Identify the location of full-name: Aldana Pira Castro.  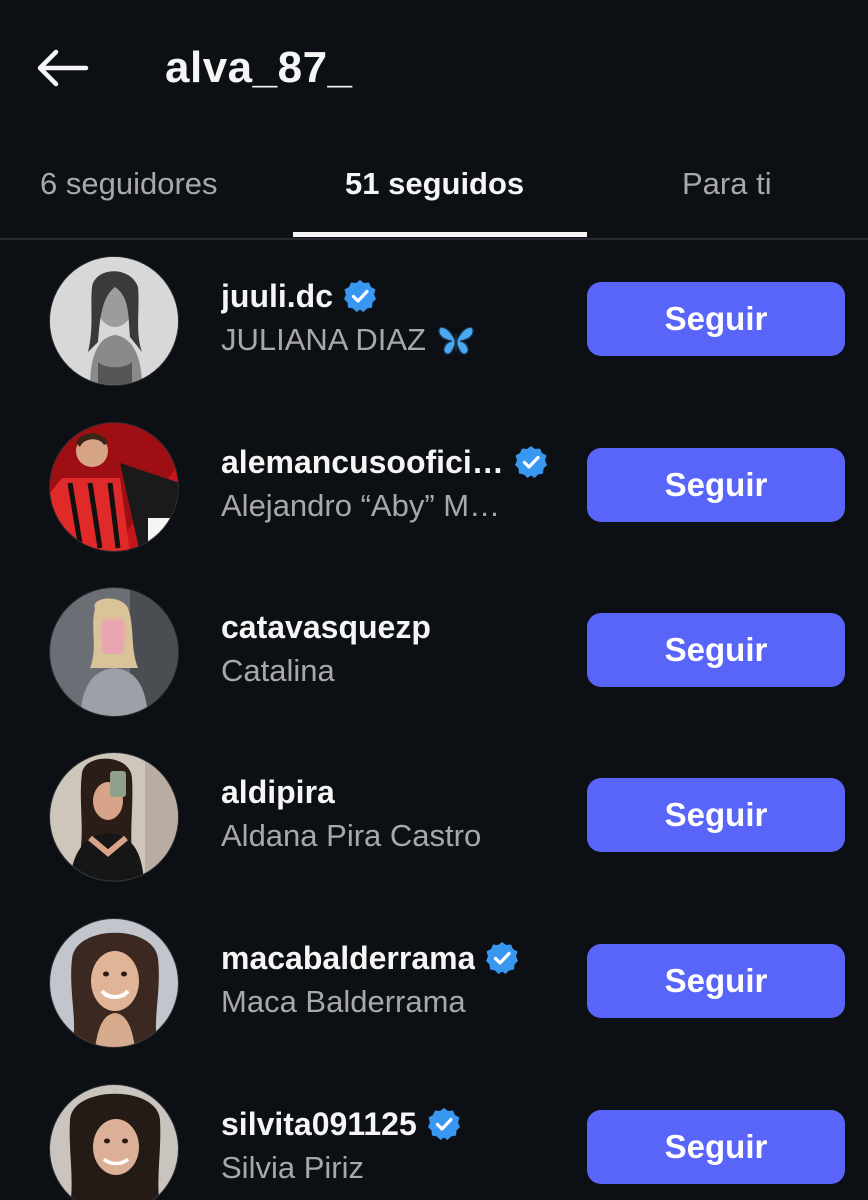
(351, 835).